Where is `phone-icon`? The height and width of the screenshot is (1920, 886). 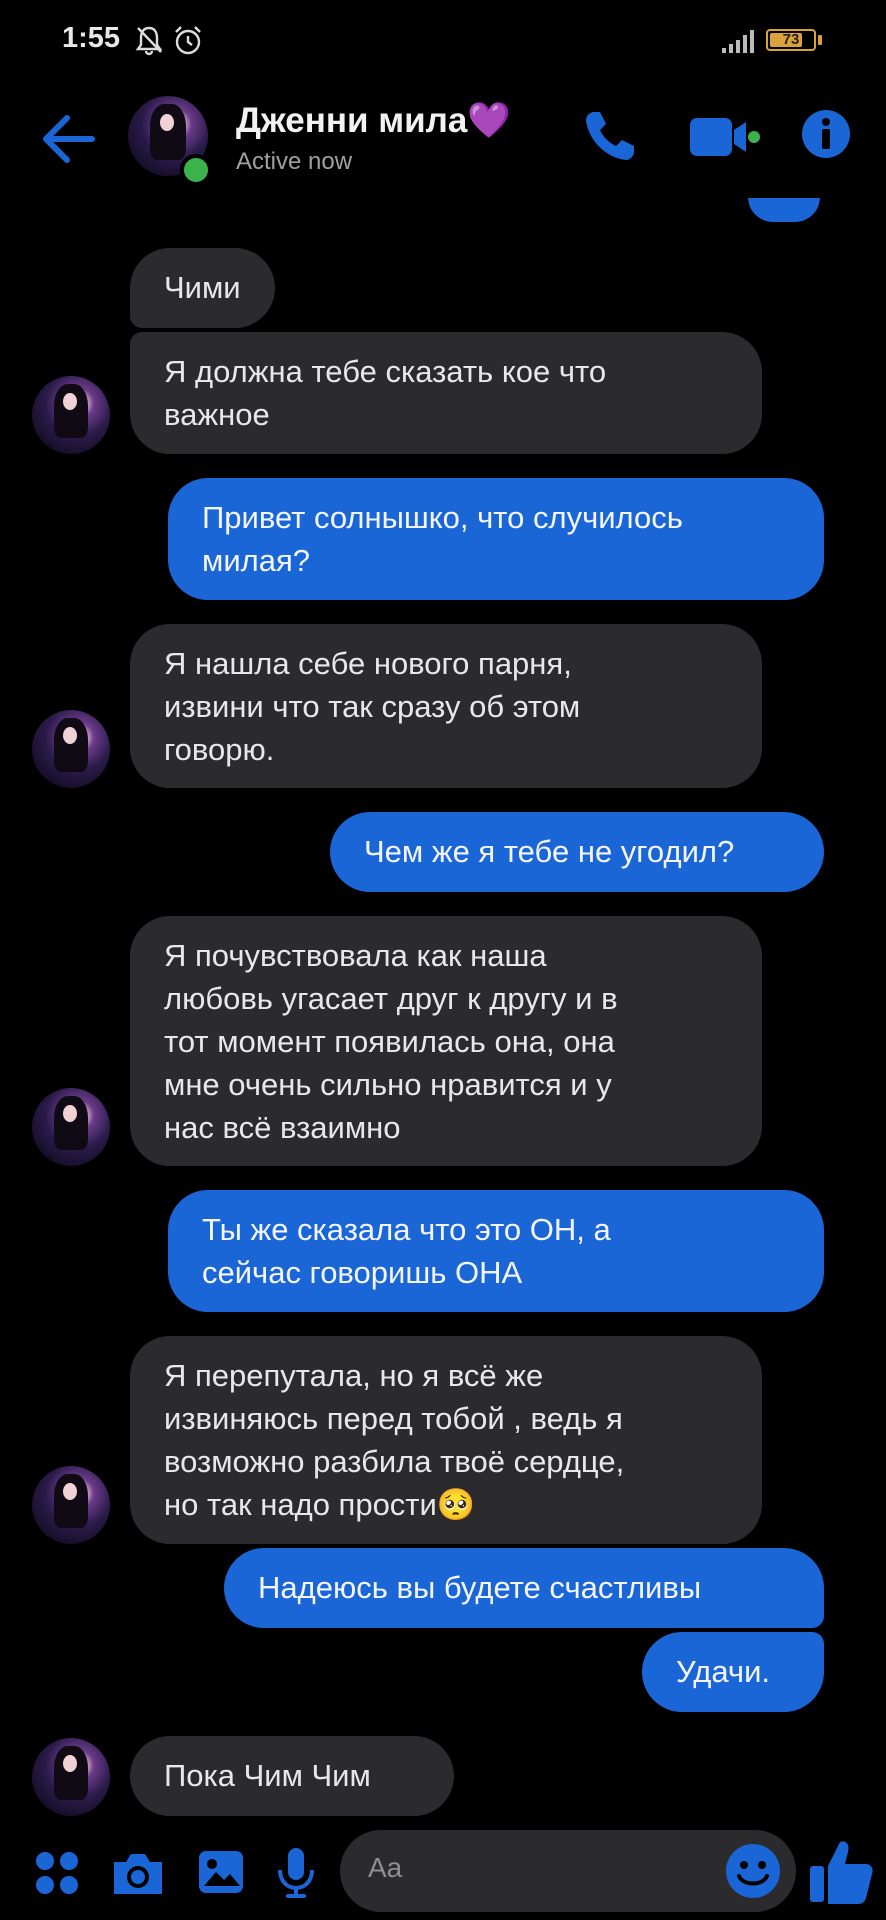 phone-icon is located at coordinates (610, 136).